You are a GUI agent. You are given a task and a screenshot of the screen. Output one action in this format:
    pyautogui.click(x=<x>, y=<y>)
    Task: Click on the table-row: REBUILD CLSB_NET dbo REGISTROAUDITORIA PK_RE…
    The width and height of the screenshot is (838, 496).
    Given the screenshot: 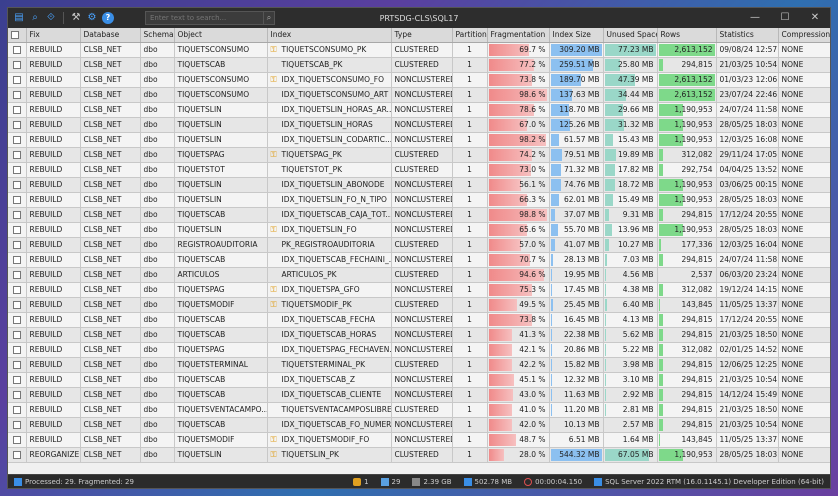 What is the action you would take?
    pyautogui.click(x=419, y=245)
    